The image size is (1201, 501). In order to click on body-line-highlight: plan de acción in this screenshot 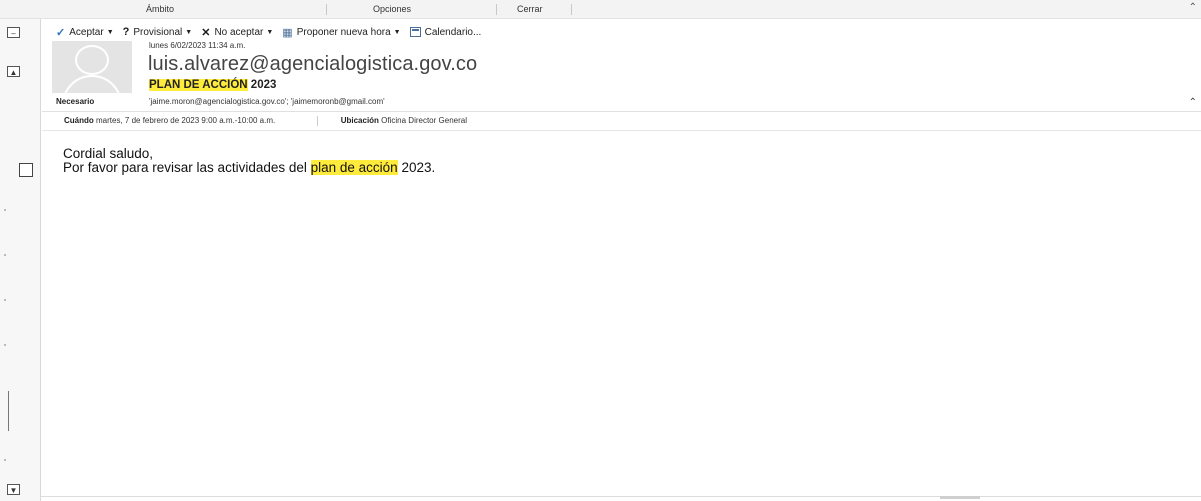, I will do `click(354, 167)`.